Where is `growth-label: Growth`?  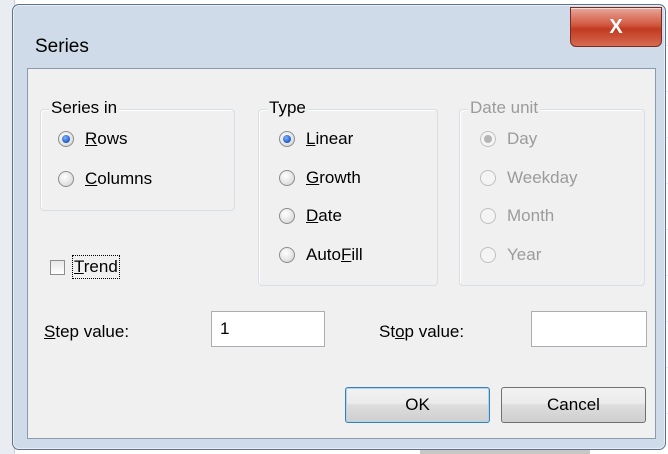 growth-label: Growth is located at coordinates (333, 177).